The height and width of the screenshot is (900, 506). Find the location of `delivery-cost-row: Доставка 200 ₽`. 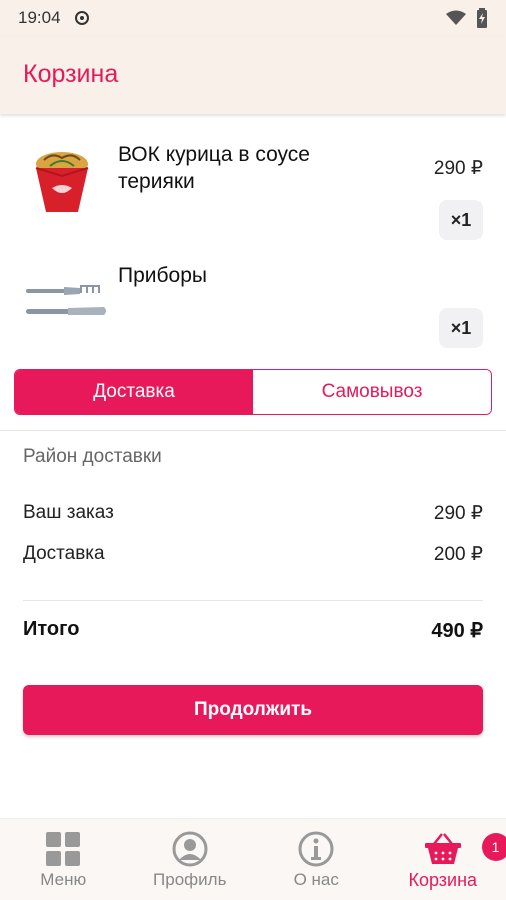

delivery-cost-row: Доставка 200 ₽ is located at coordinates (253, 554).